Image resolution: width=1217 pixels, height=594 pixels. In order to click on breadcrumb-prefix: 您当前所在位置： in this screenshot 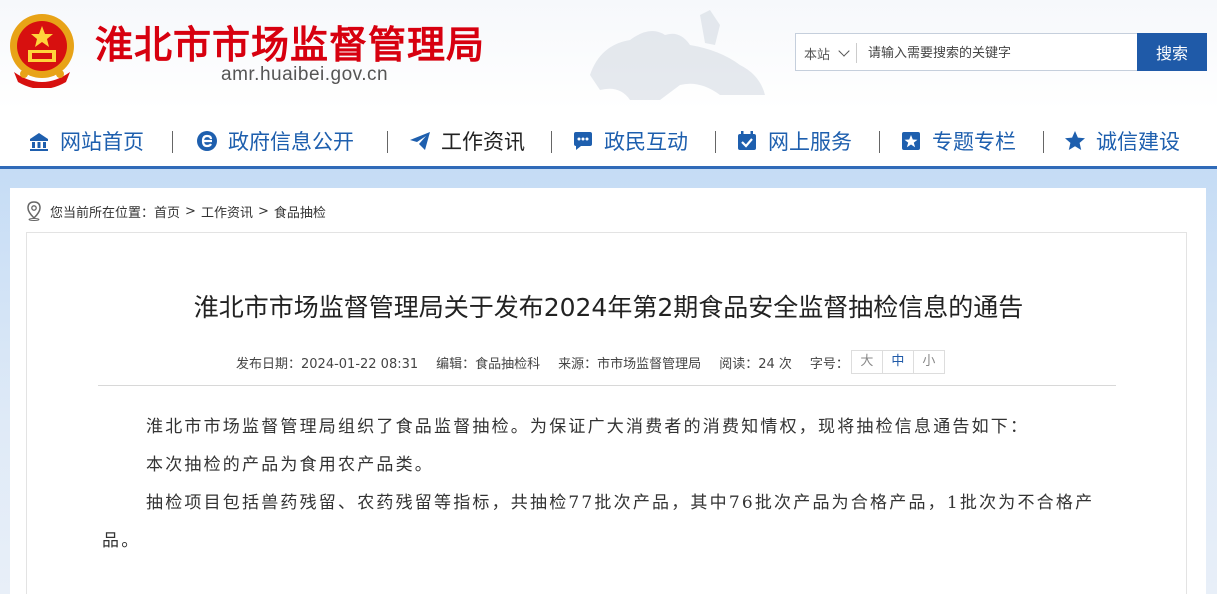, I will do `click(102, 213)`.